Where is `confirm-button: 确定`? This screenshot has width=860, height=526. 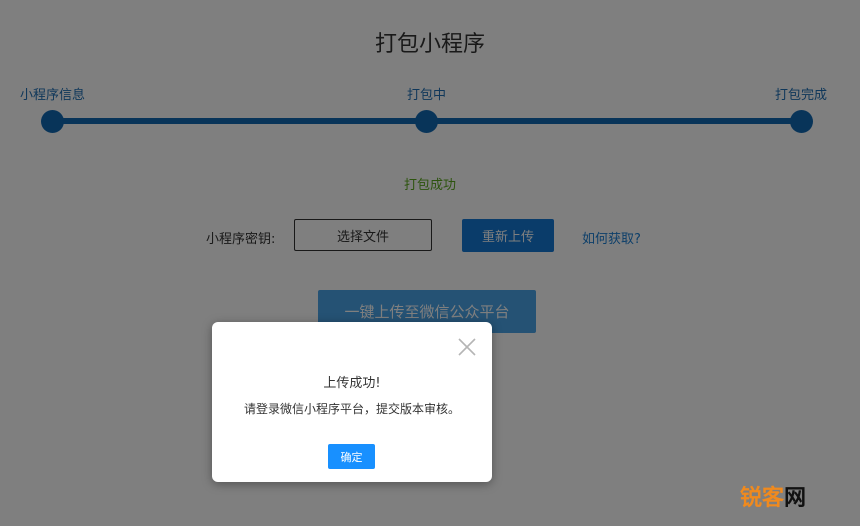 confirm-button: 确定 is located at coordinates (351, 456).